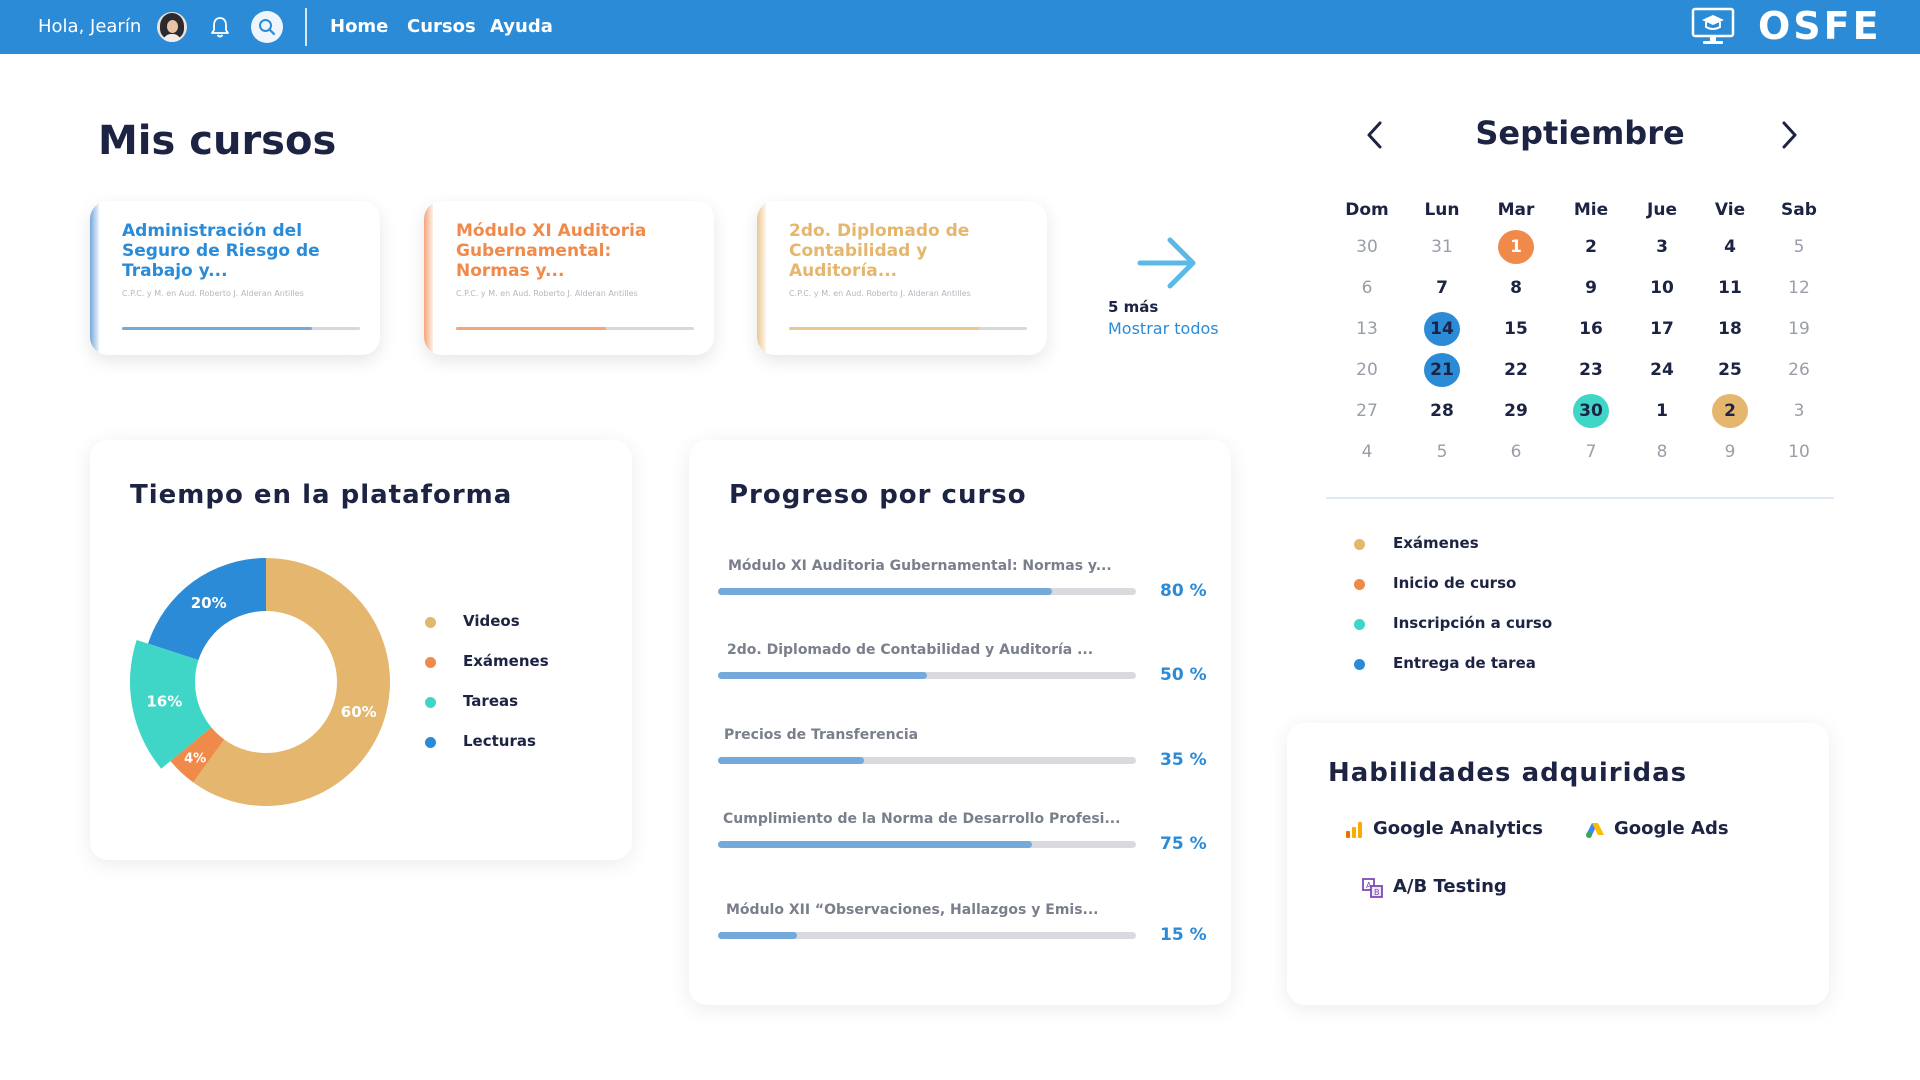 This screenshot has width=1920, height=1080. Describe the element at coordinates (1591, 329) in the screenshot. I see `calendar-day: 16` at that location.